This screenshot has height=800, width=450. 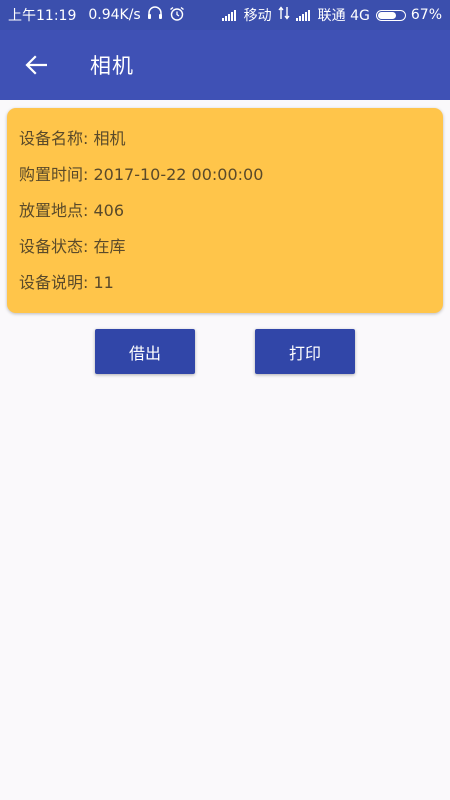 What do you see at coordinates (141, 174) in the screenshot?
I see `device-purchase-time-row: 购置时间: 2017-10-22 00:00:00` at bounding box center [141, 174].